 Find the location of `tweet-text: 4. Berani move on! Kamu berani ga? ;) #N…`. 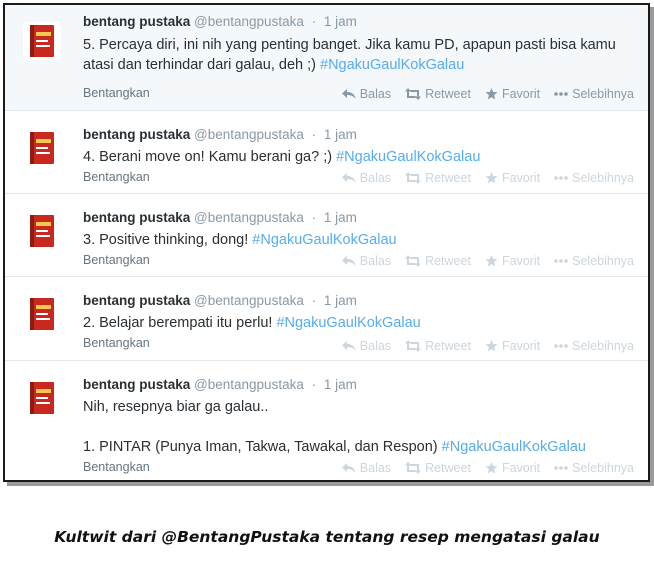

tweet-text: 4. Berani move on! Kamu berani ga? ;) #N… is located at coordinates (360, 157).